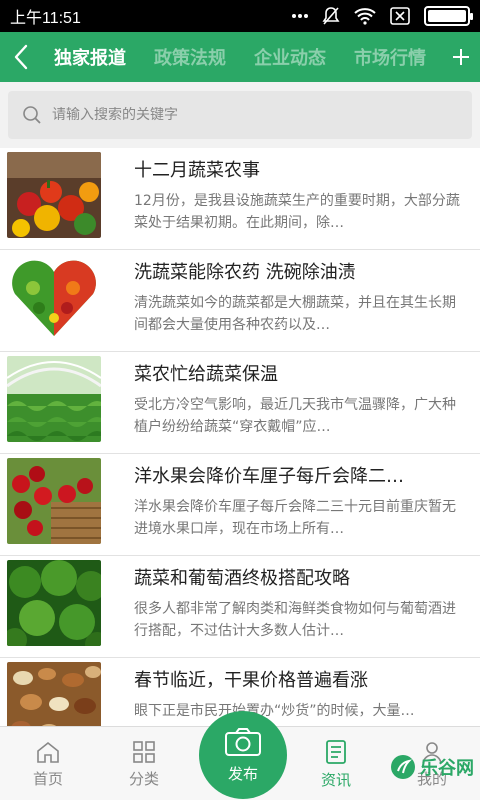  I want to click on category-tabs: 独家报道 政策法规 企业动态 市场行情, so click(242, 57).